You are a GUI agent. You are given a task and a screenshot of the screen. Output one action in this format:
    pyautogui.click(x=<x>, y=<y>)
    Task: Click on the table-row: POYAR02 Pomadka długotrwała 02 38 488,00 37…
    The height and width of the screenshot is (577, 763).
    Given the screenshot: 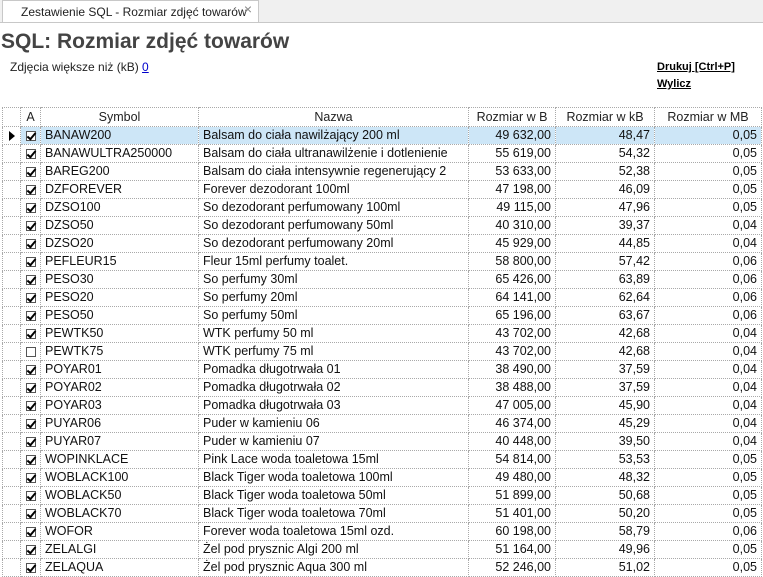 What is the action you would take?
    pyautogui.click(x=382, y=387)
    